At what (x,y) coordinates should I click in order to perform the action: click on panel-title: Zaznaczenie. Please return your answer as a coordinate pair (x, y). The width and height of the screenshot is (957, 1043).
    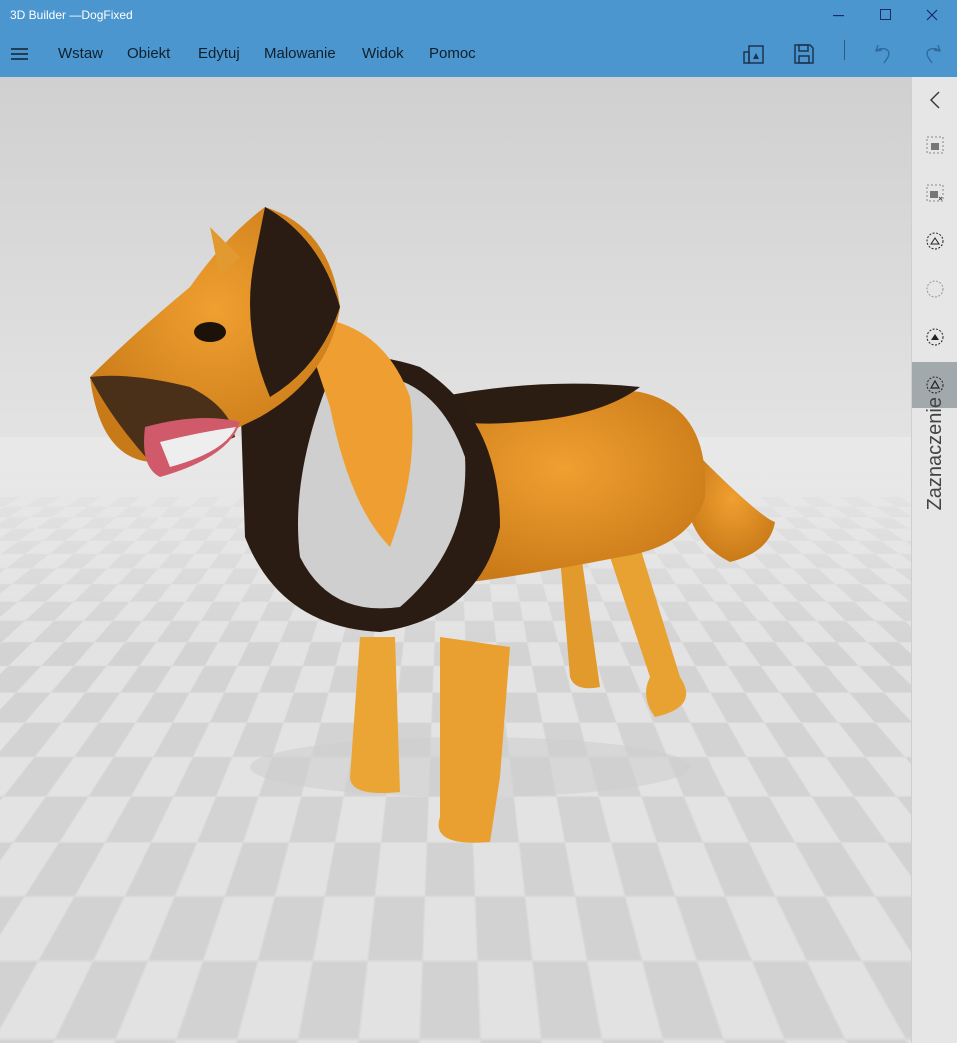
    Looking at the image, I should click on (935, 454).